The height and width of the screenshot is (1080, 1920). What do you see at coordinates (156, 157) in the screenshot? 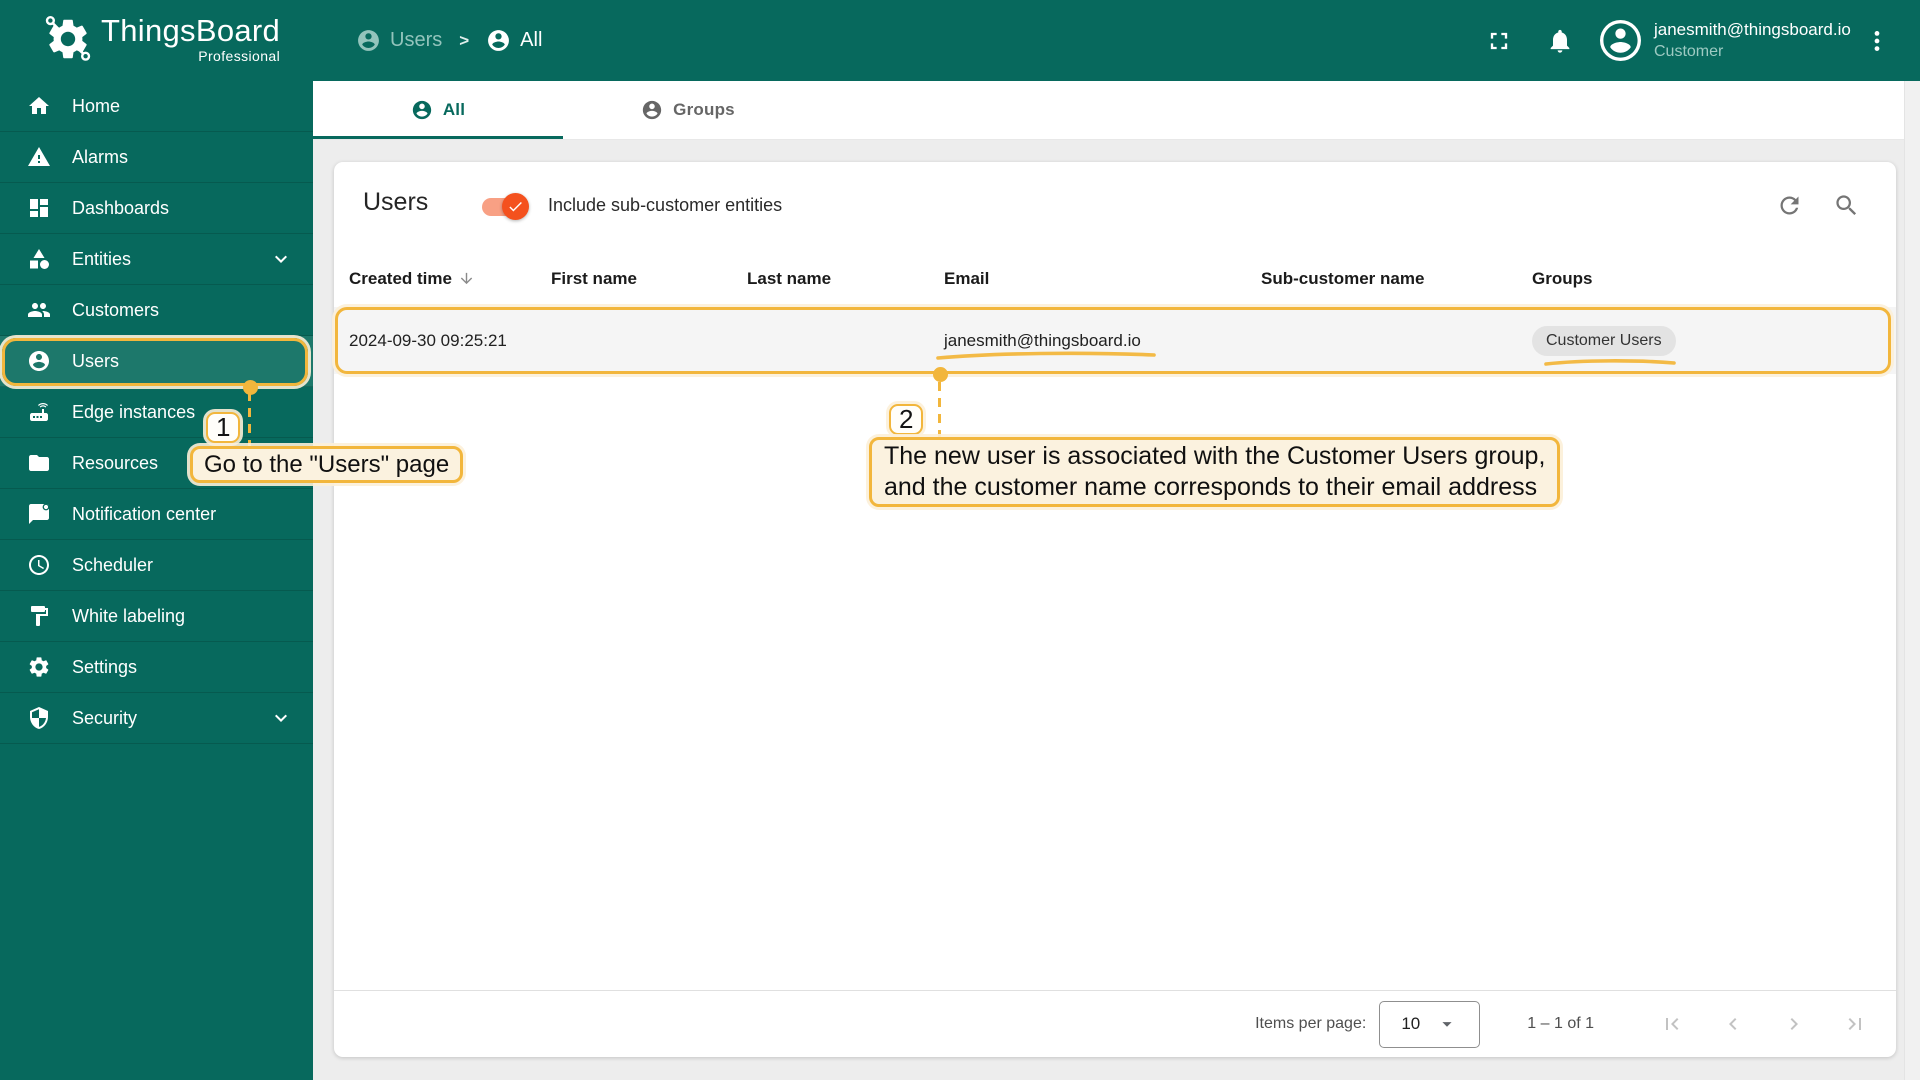
I see `sidebar-item-alarms: Alarms` at bounding box center [156, 157].